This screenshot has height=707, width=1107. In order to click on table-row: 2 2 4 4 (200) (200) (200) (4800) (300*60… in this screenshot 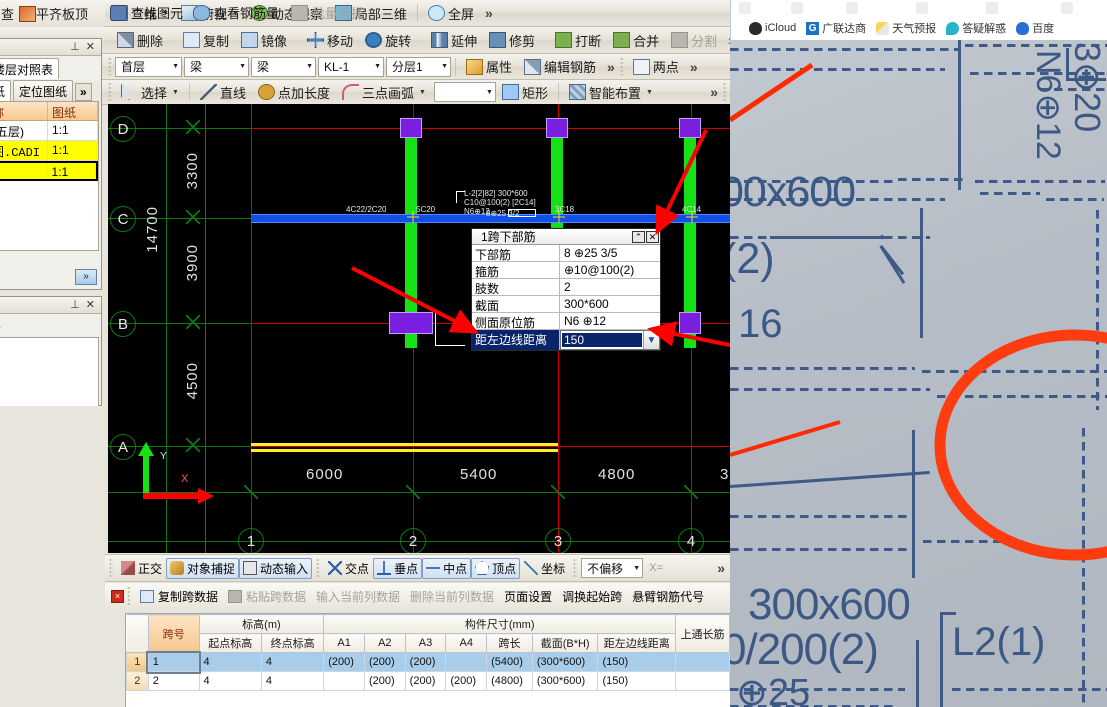, I will do `click(428, 681)`.